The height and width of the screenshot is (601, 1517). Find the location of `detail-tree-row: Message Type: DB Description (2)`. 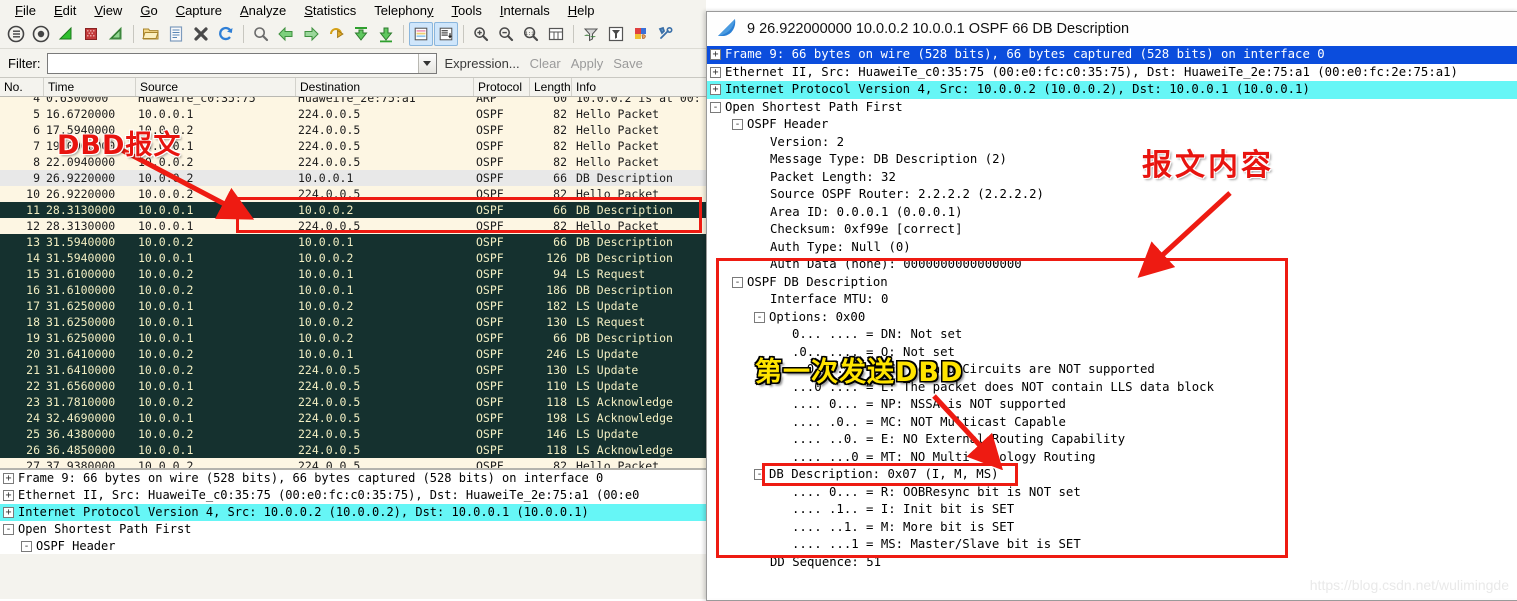

detail-tree-row: Message Type: DB Description (2) is located at coordinates (1112, 160).